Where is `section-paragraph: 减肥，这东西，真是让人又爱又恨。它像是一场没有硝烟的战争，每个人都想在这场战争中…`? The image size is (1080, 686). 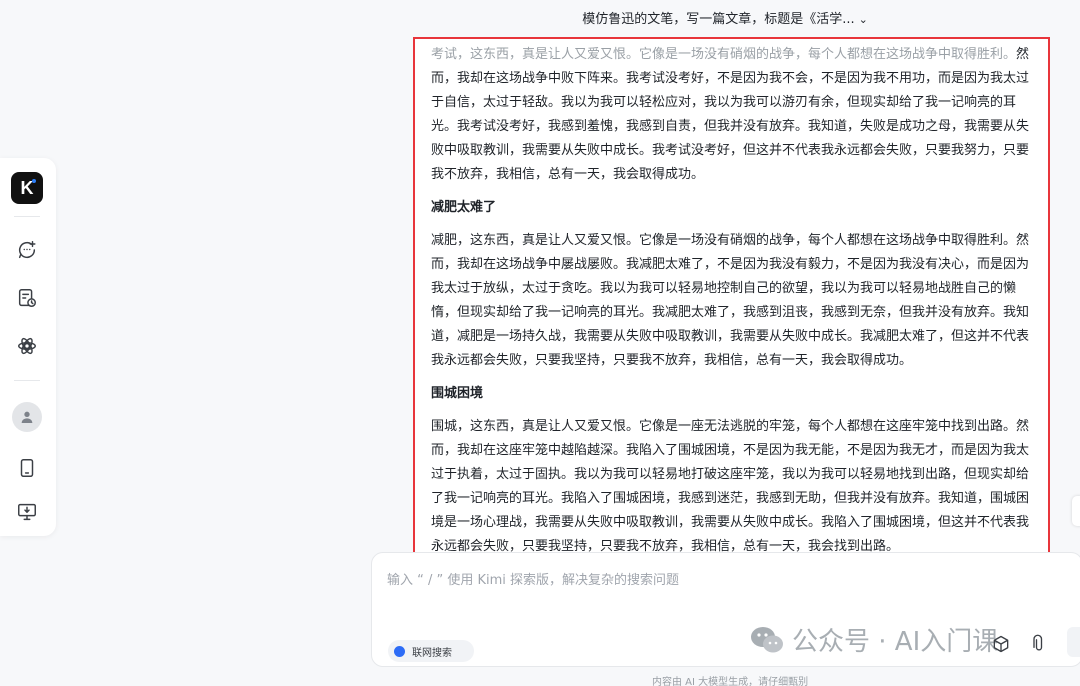
section-paragraph: 减肥，这东西，真是让人又爱又恨。它像是一场没有硝烟的战争，每个人都想在这场战争中… is located at coordinates (730, 300).